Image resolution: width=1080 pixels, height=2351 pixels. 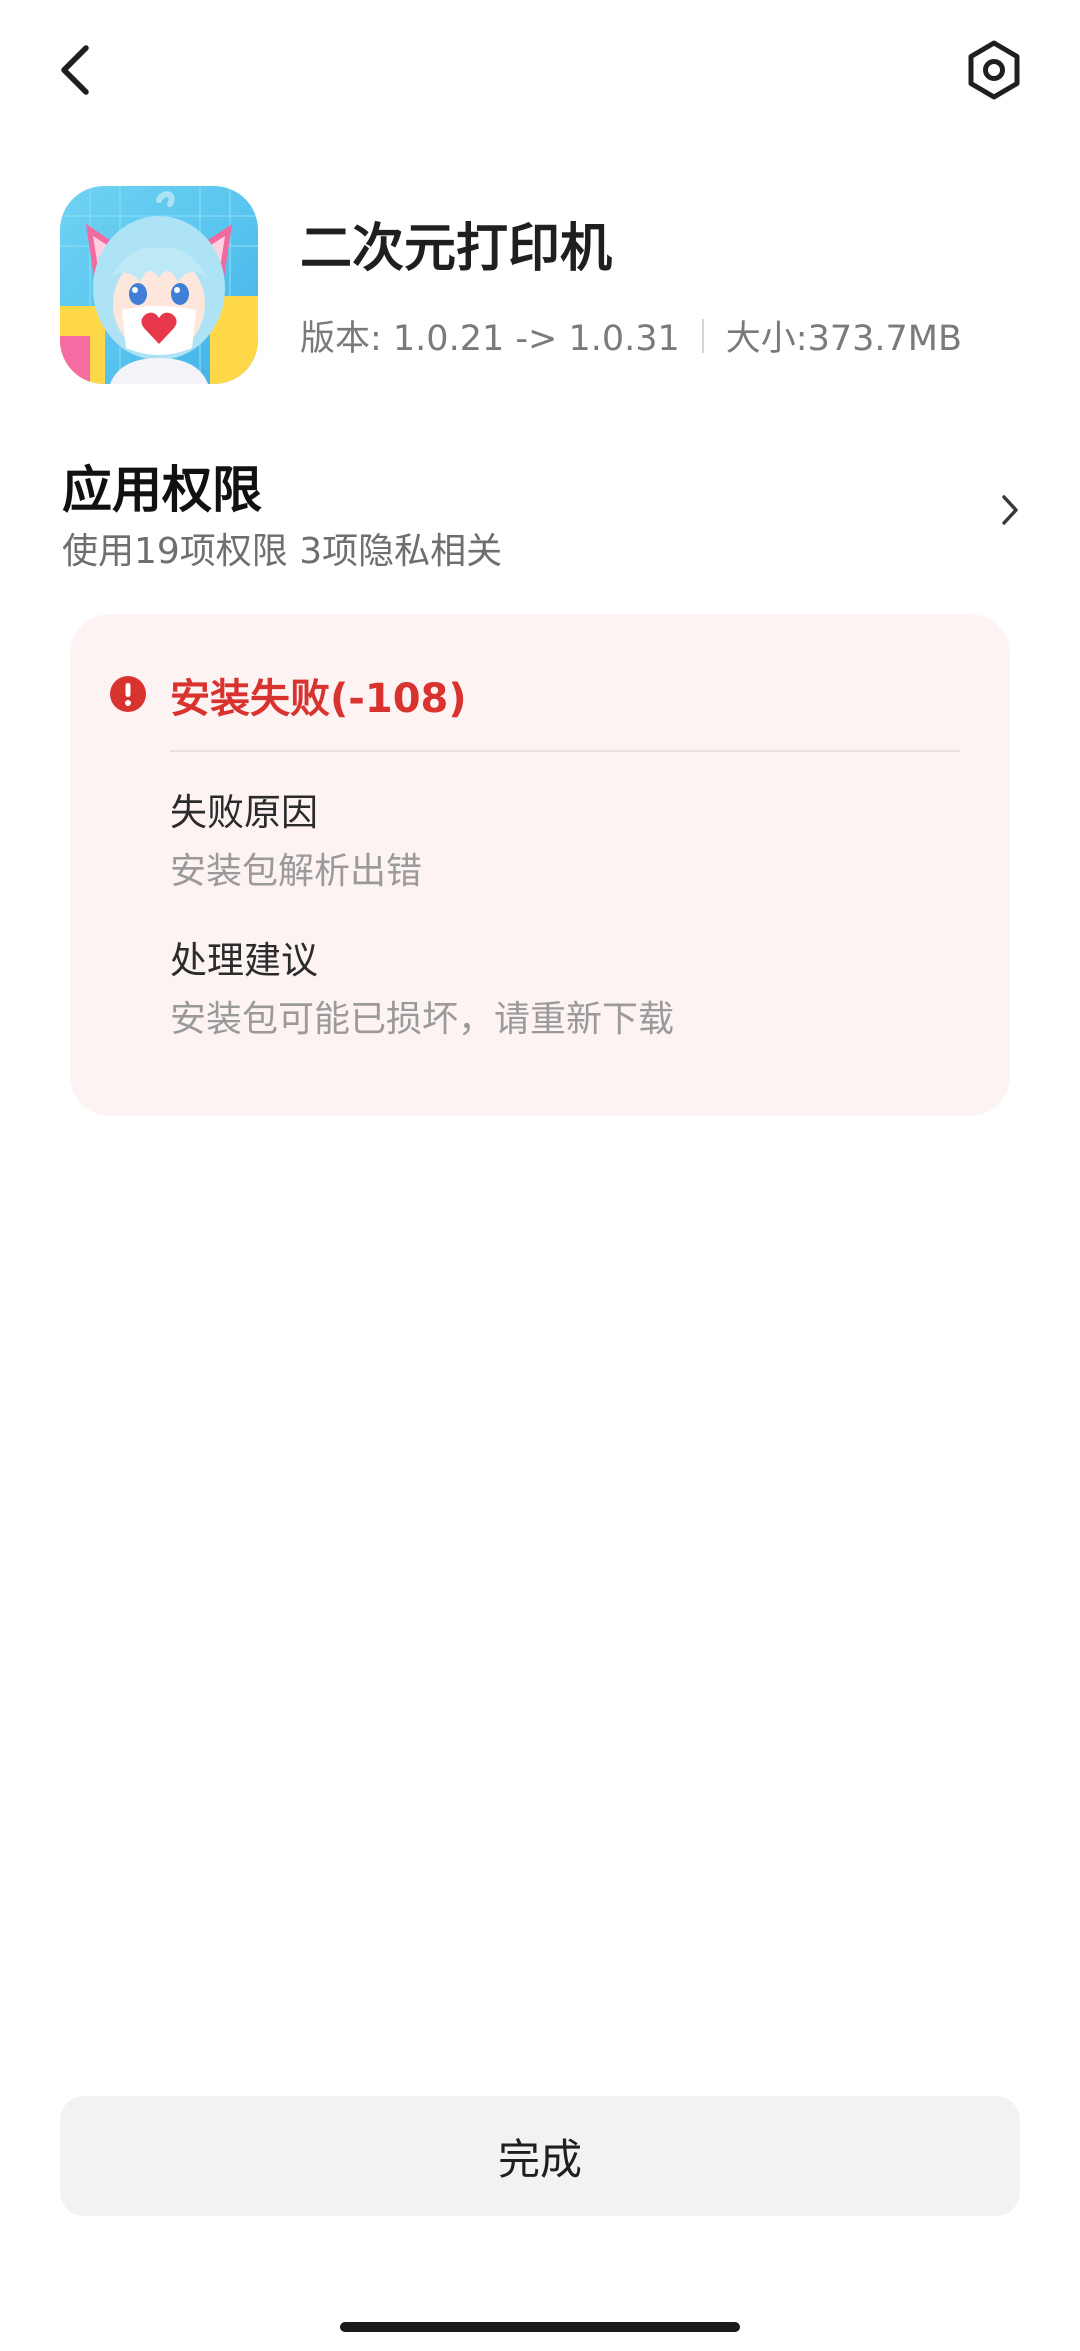 I want to click on back-button, so click(x=76, y=70).